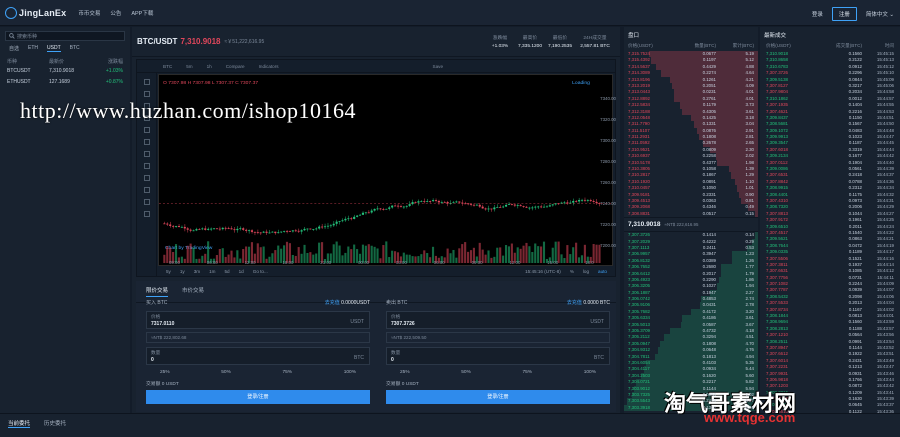  I want to click on sell-pct-100: 100%, so click(590, 372).